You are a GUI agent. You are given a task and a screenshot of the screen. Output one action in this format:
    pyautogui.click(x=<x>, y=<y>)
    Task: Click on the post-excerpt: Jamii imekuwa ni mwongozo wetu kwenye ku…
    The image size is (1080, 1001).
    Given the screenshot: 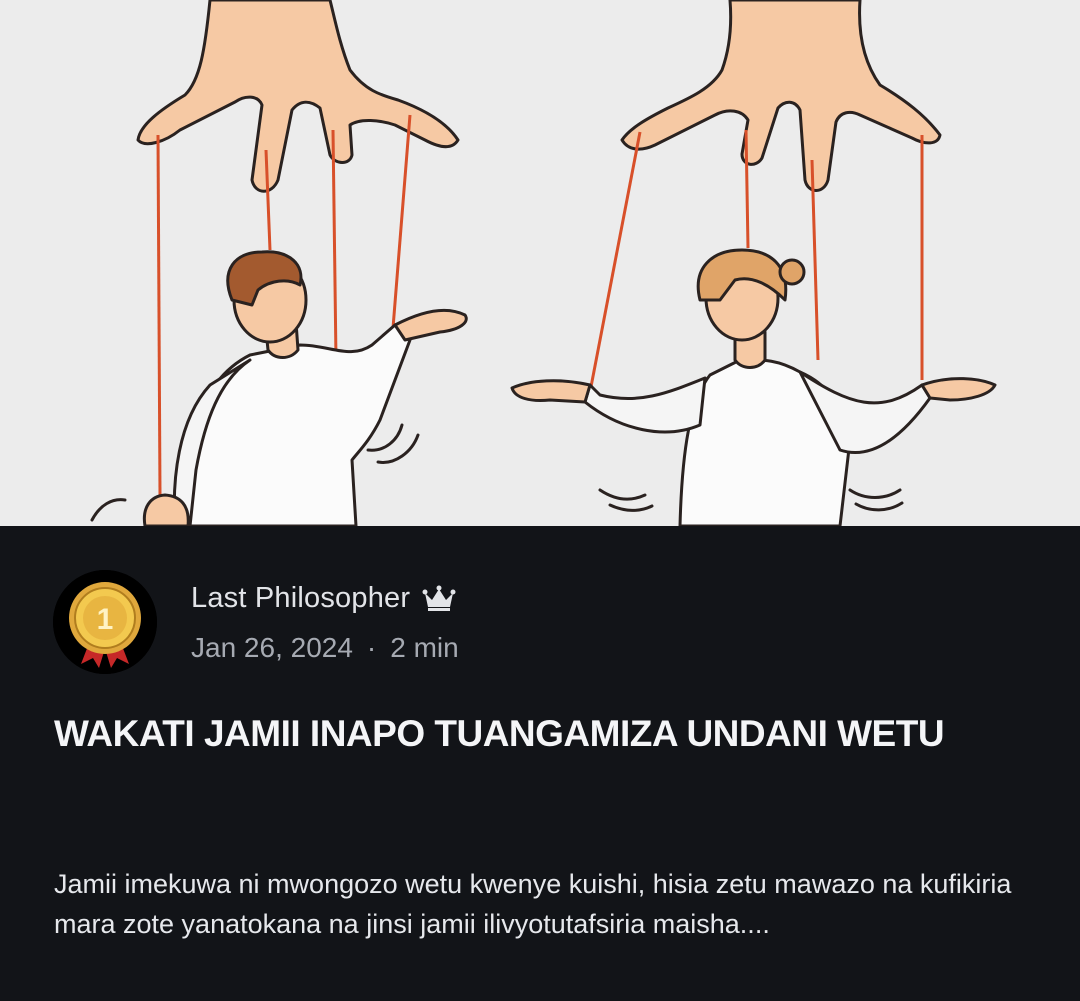 What is the action you would take?
    pyautogui.click(x=544, y=904)
    